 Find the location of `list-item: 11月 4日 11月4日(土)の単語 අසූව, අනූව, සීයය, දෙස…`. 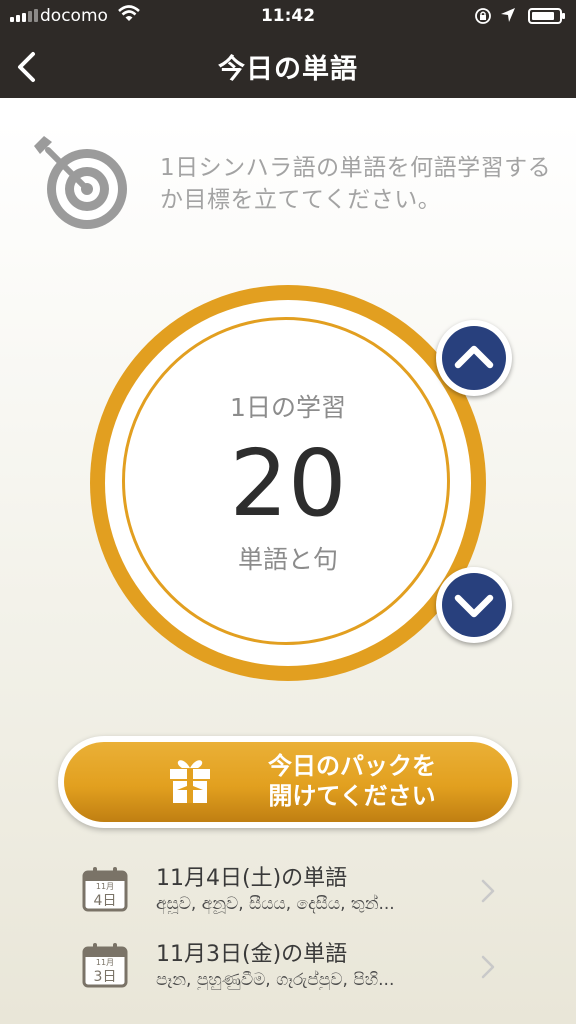

list-item: 11月 4日 11月4日(土)の単語 අසූව, අනූව, සීයය, දෙස… is located at coordinates (288, 896).